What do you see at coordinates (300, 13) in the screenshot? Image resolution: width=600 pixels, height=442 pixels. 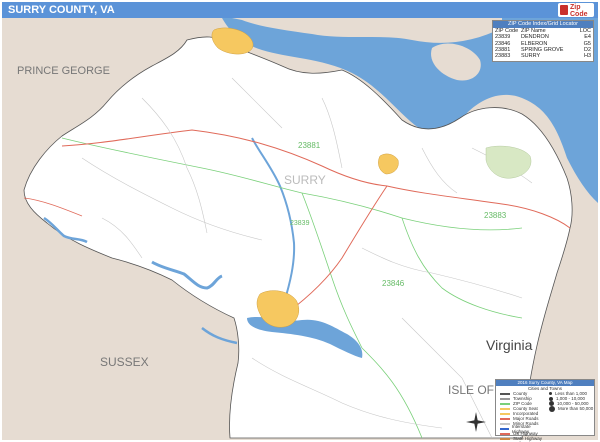 I see `title-bar: SURRY COUNTY, VA Zip Code Maps` at bounding box center [300, 13].